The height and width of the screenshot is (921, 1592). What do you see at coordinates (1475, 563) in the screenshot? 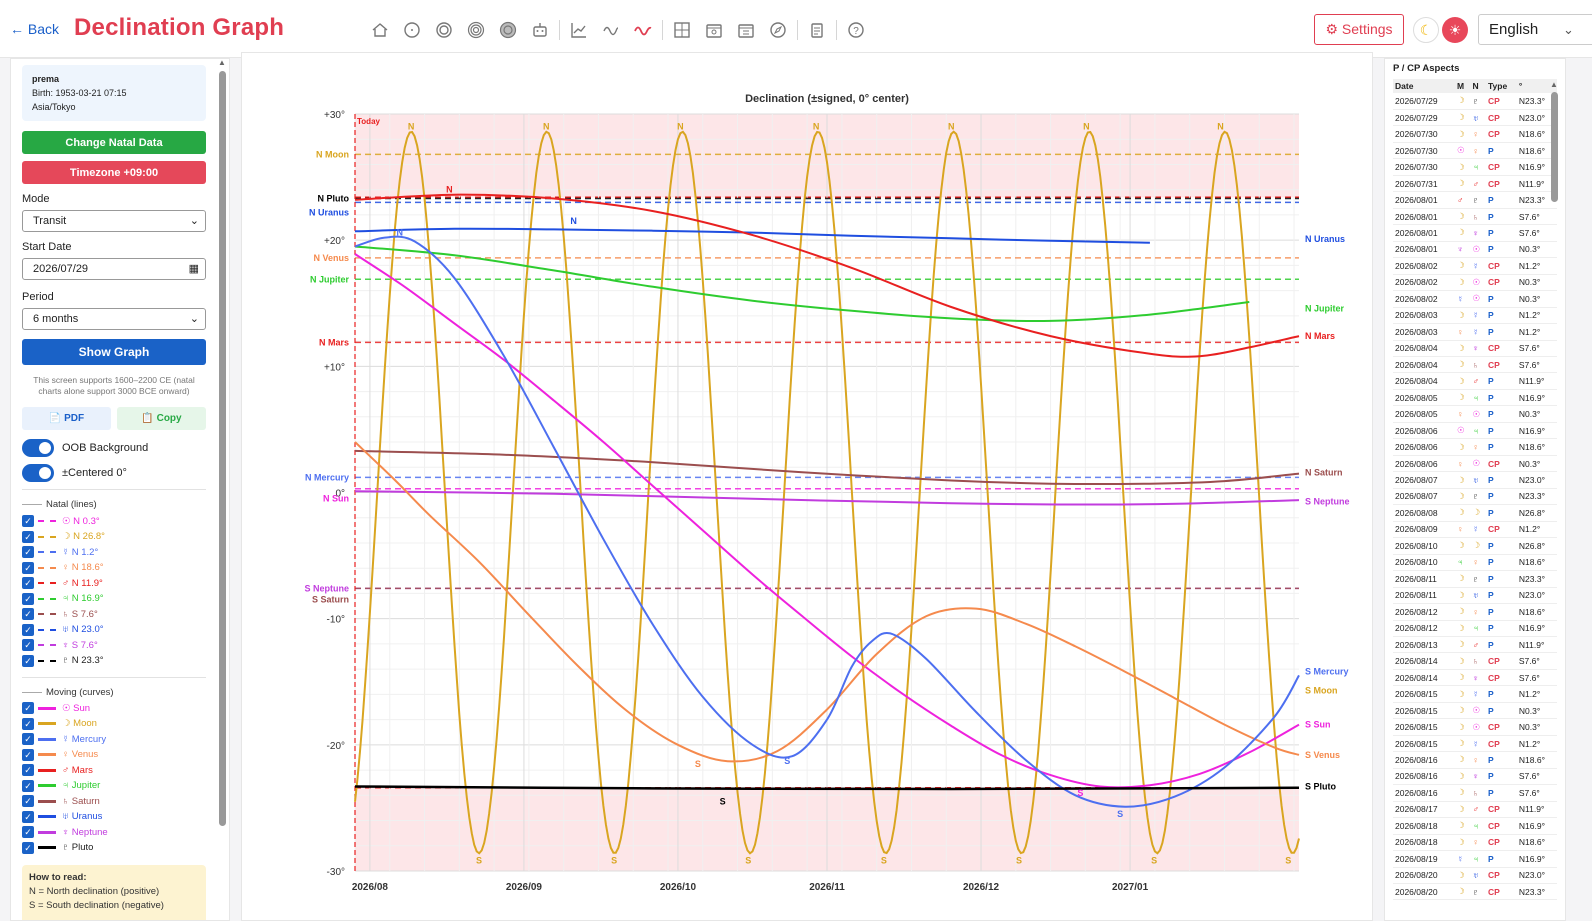
I see `aspect-row: 2026/08/10 ♃ ♀ P N18.6°` at bounding box center [1475, 563].